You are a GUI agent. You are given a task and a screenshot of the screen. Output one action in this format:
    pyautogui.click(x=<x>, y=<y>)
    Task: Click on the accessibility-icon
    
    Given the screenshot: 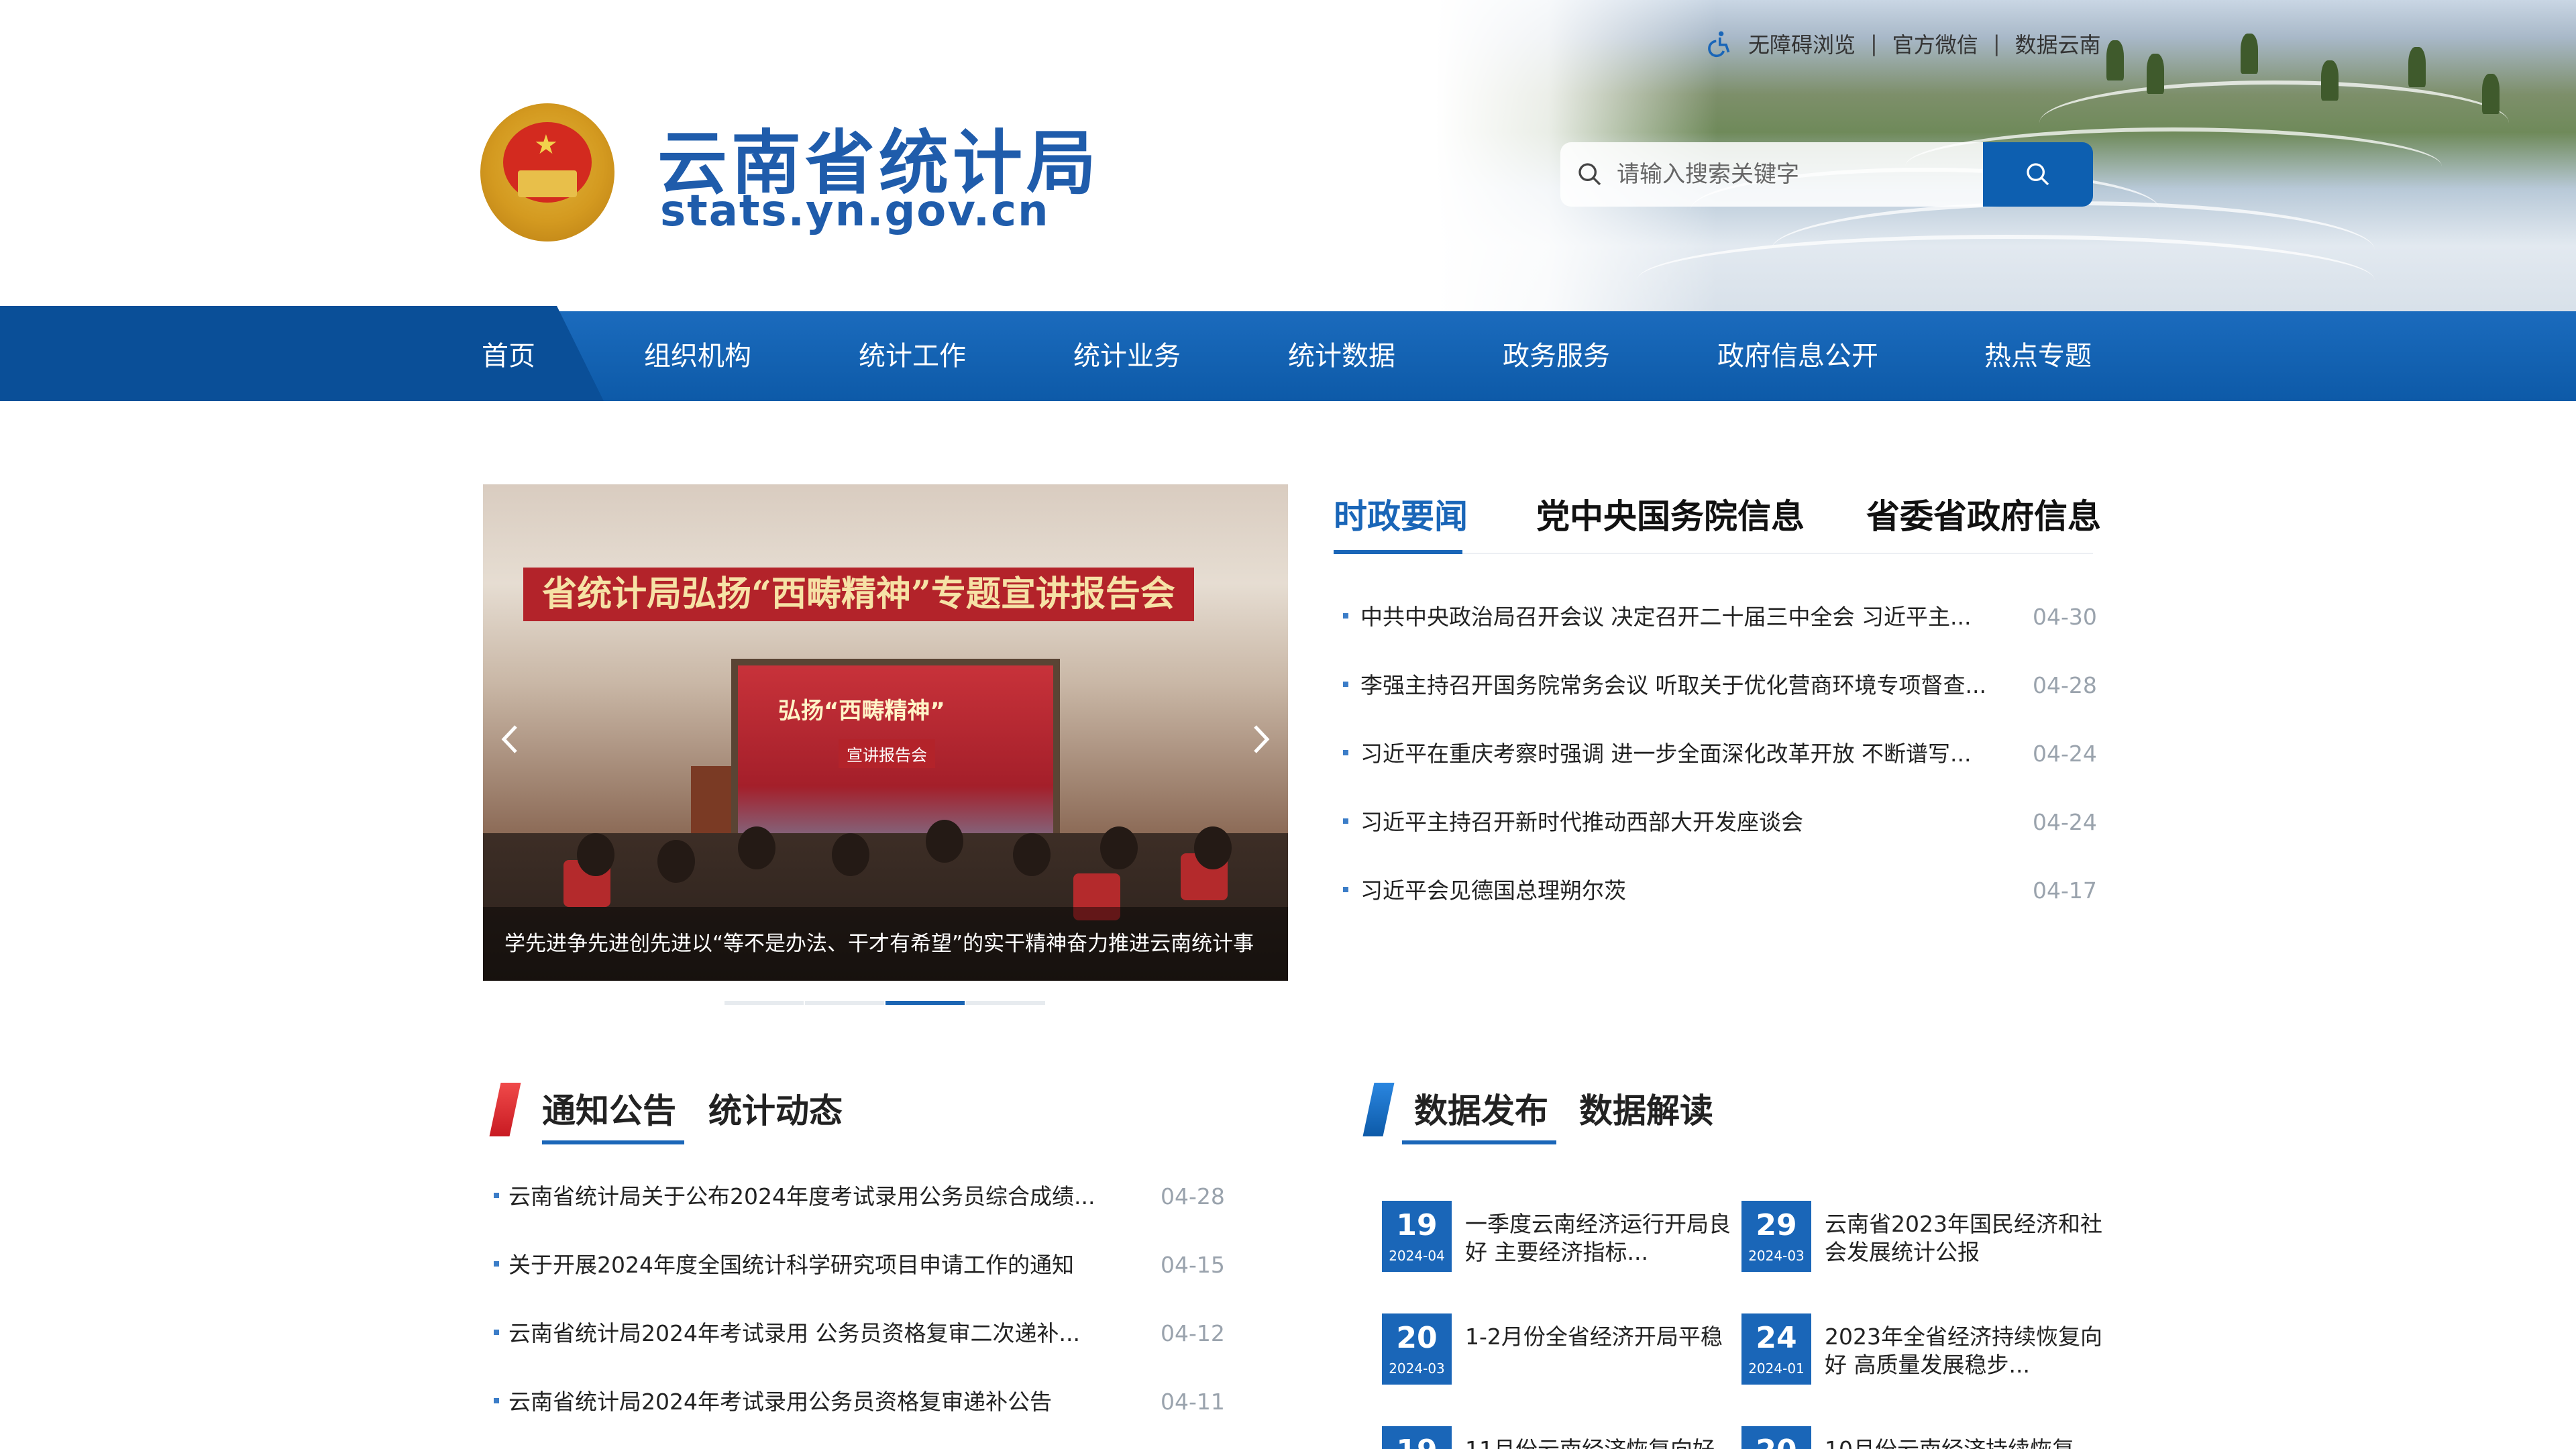 What is the action you would take?
    pyautogui.click(x=1718, y=43)
    